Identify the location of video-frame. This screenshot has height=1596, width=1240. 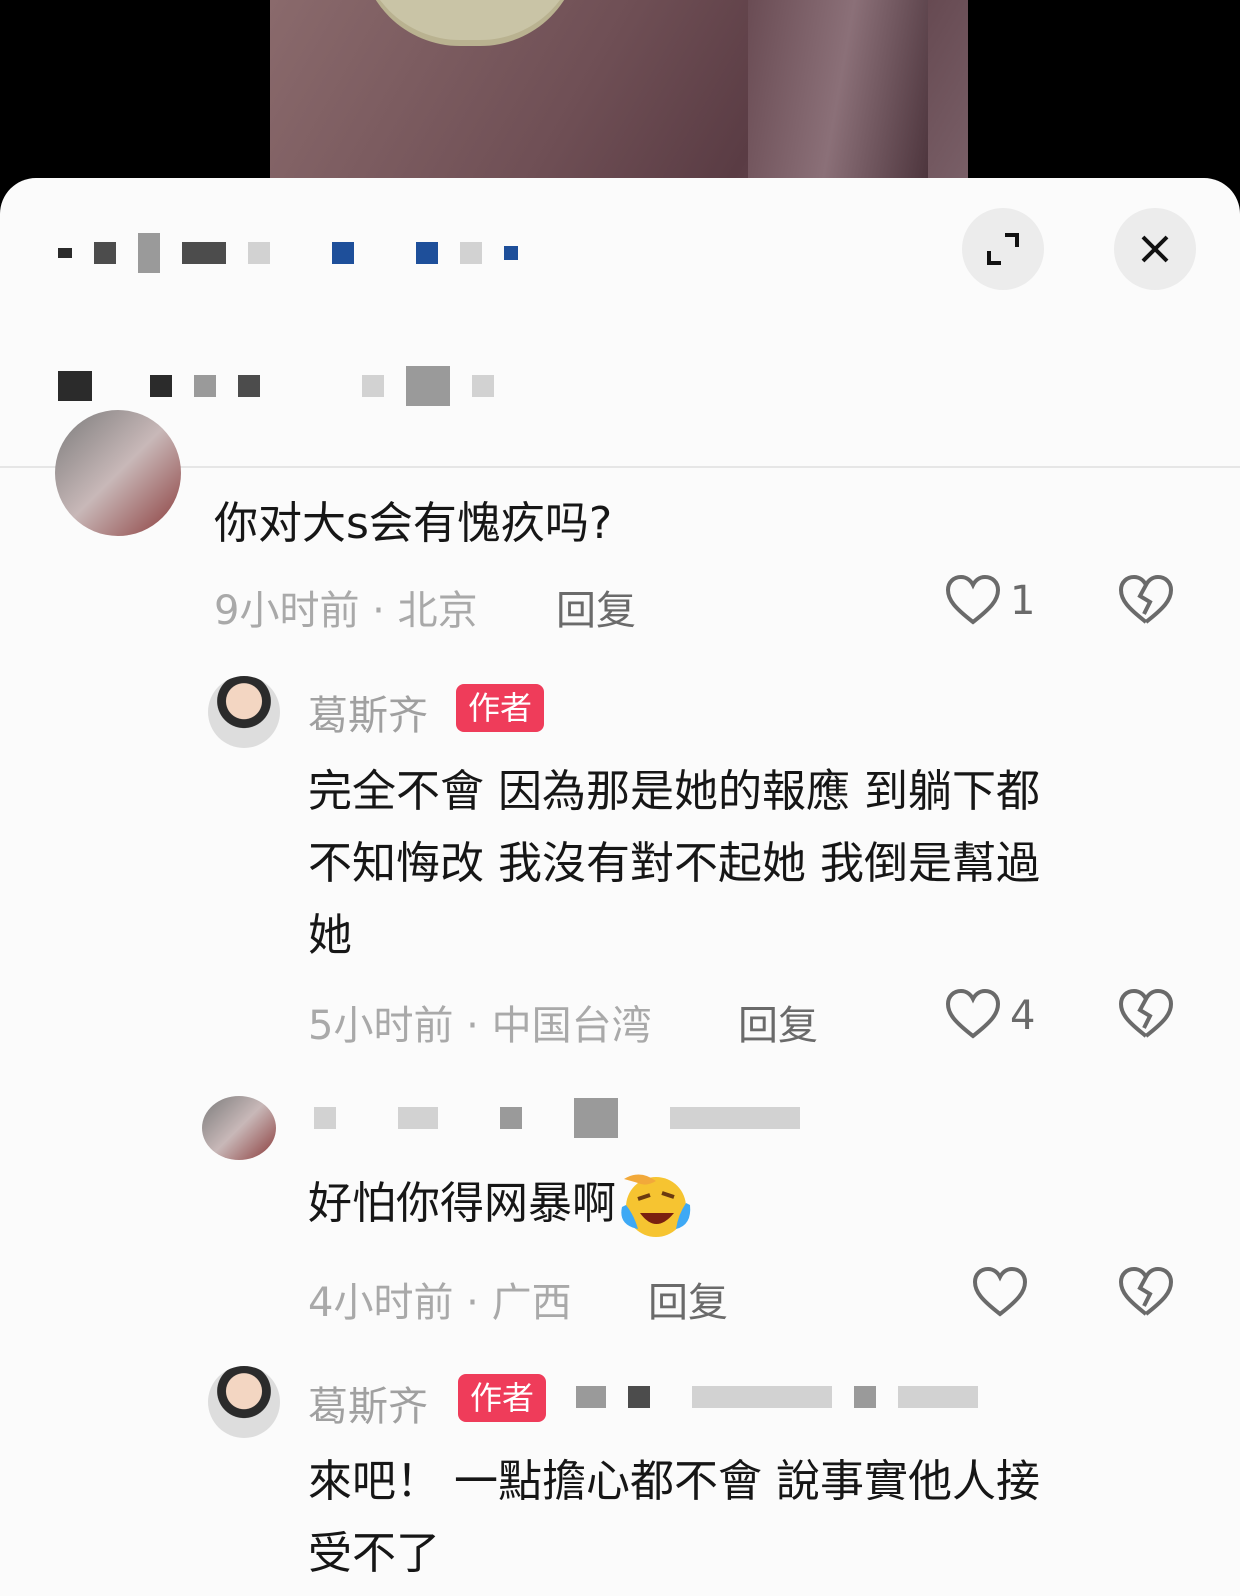
(619, 95).